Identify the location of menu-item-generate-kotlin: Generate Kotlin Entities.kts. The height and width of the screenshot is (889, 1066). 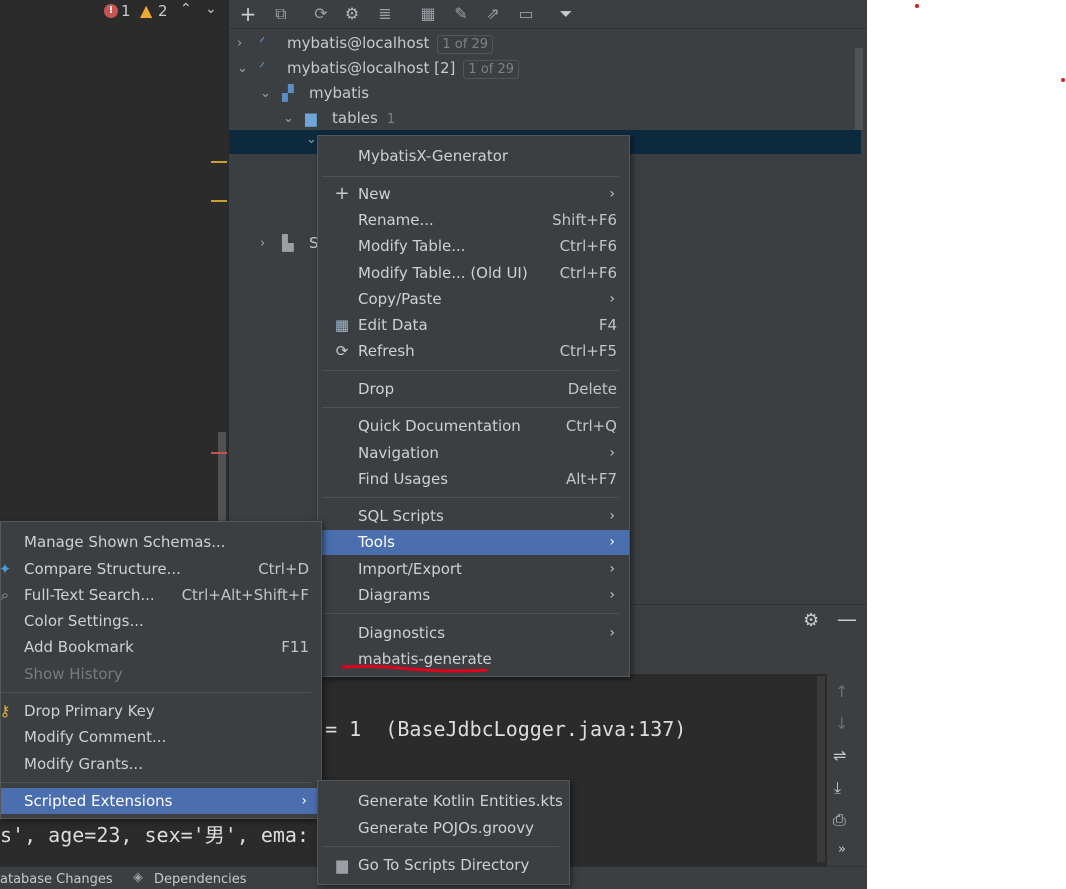
(443, 801).